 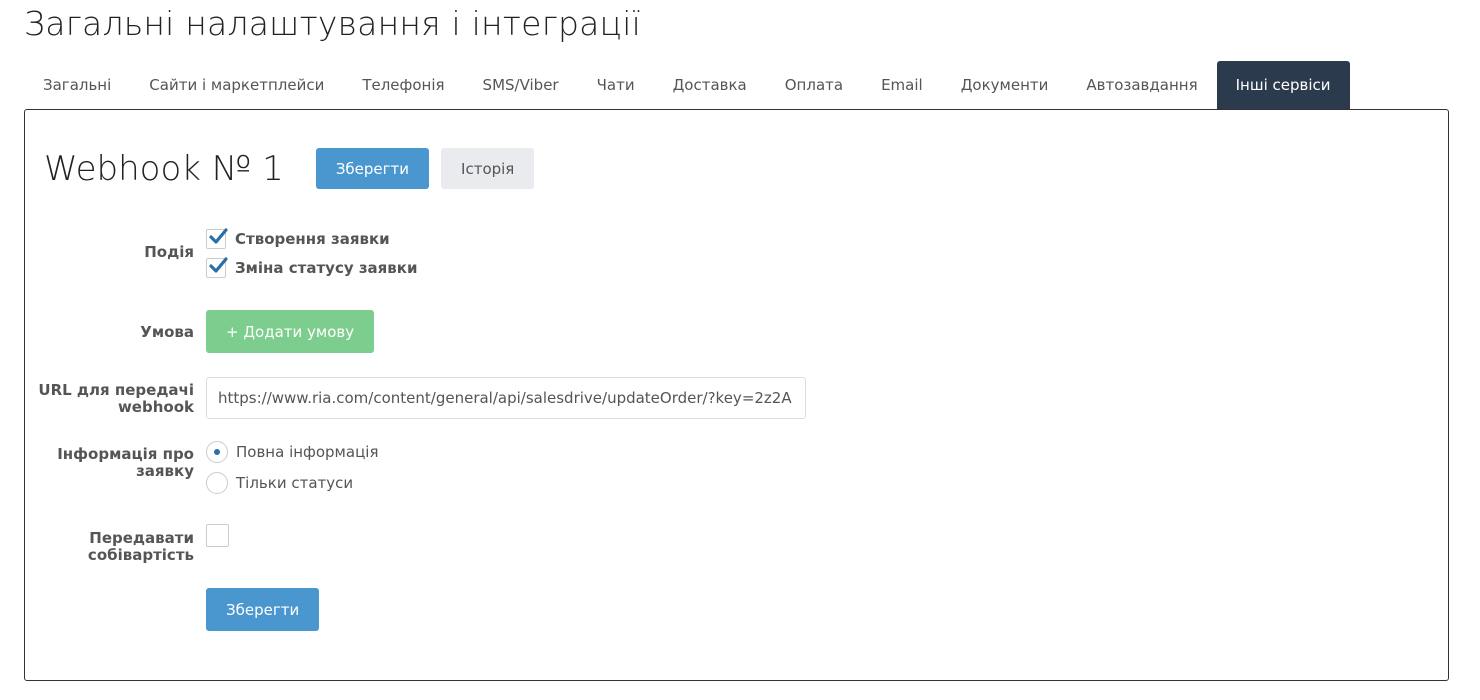 What do you see at coordinates (326, 267) in the screenshot?
I see `checkbox-status-change-label: Зміна статусу заявки` at bounding box center [326, 267].